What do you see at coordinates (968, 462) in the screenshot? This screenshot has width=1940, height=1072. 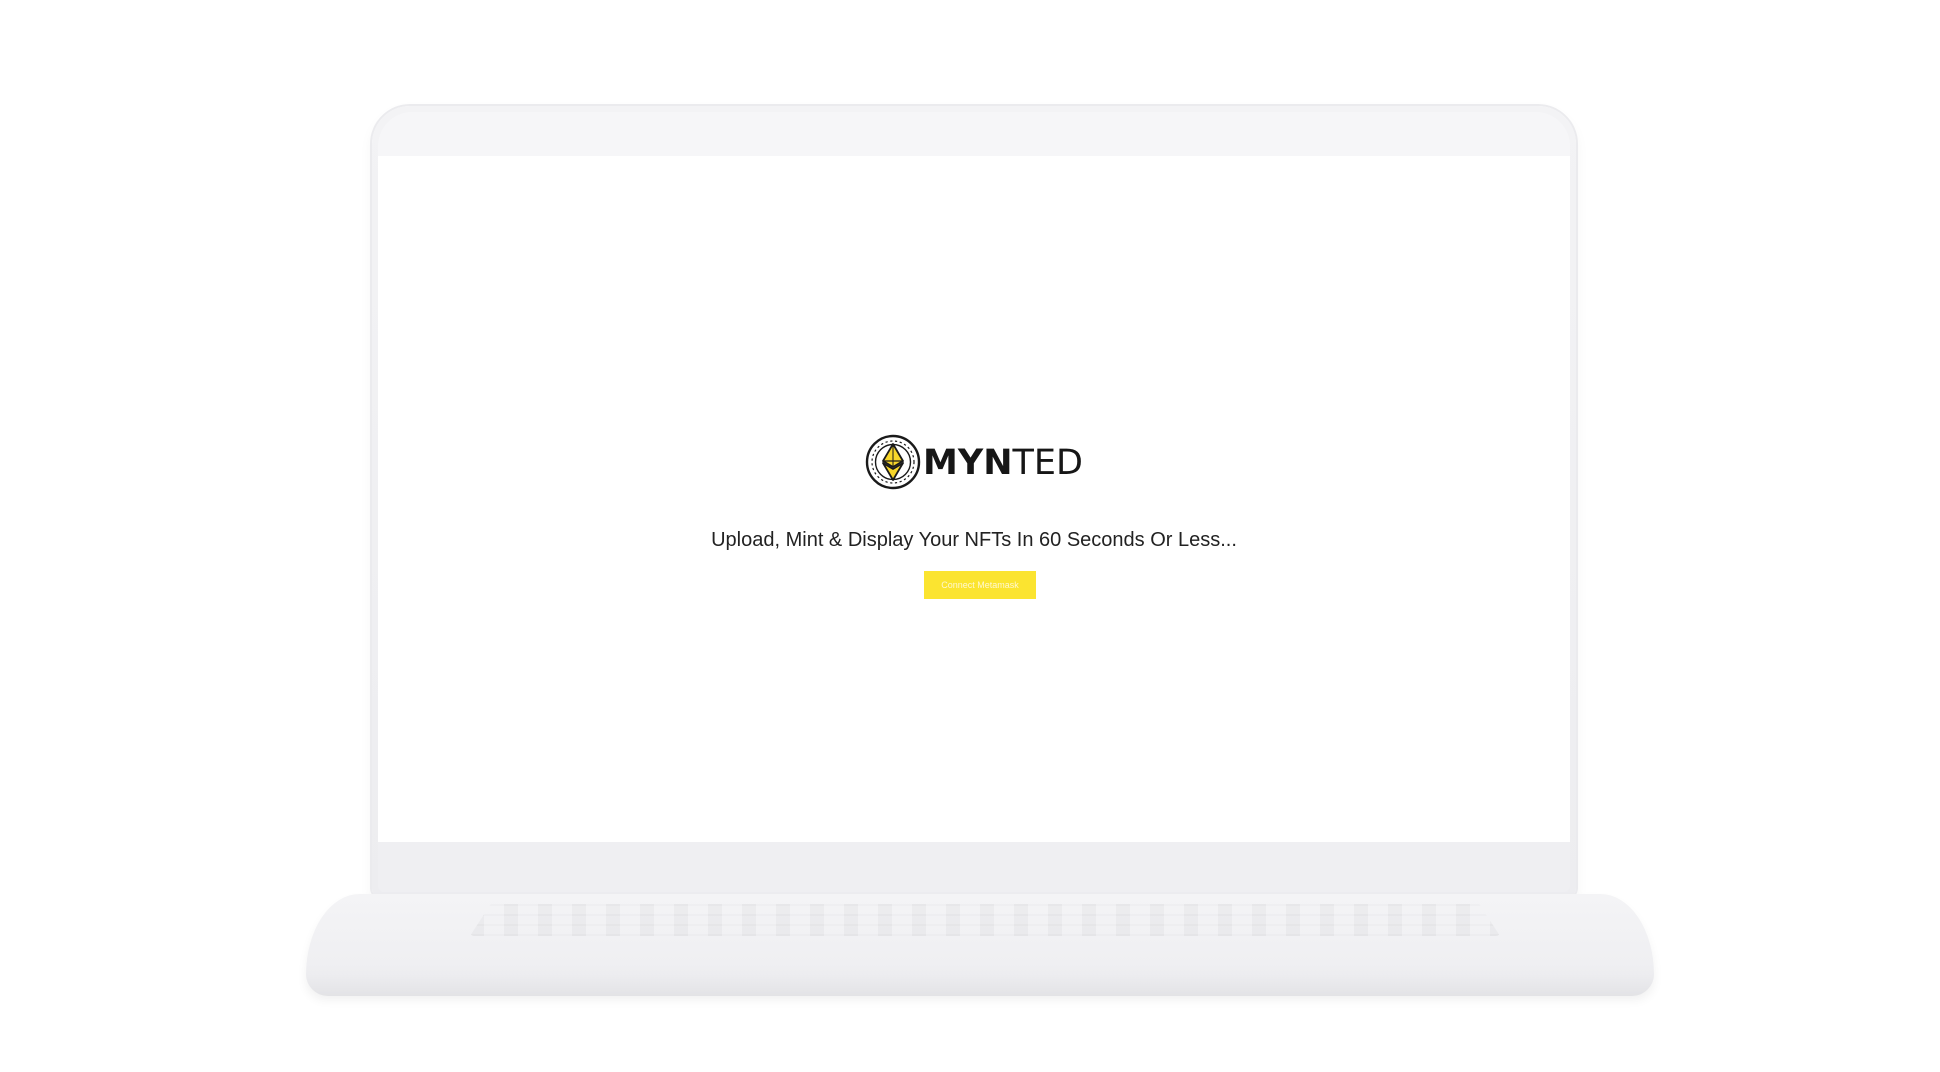 I see `brand-name-bold: MYN` at bounding box center [968, 462].